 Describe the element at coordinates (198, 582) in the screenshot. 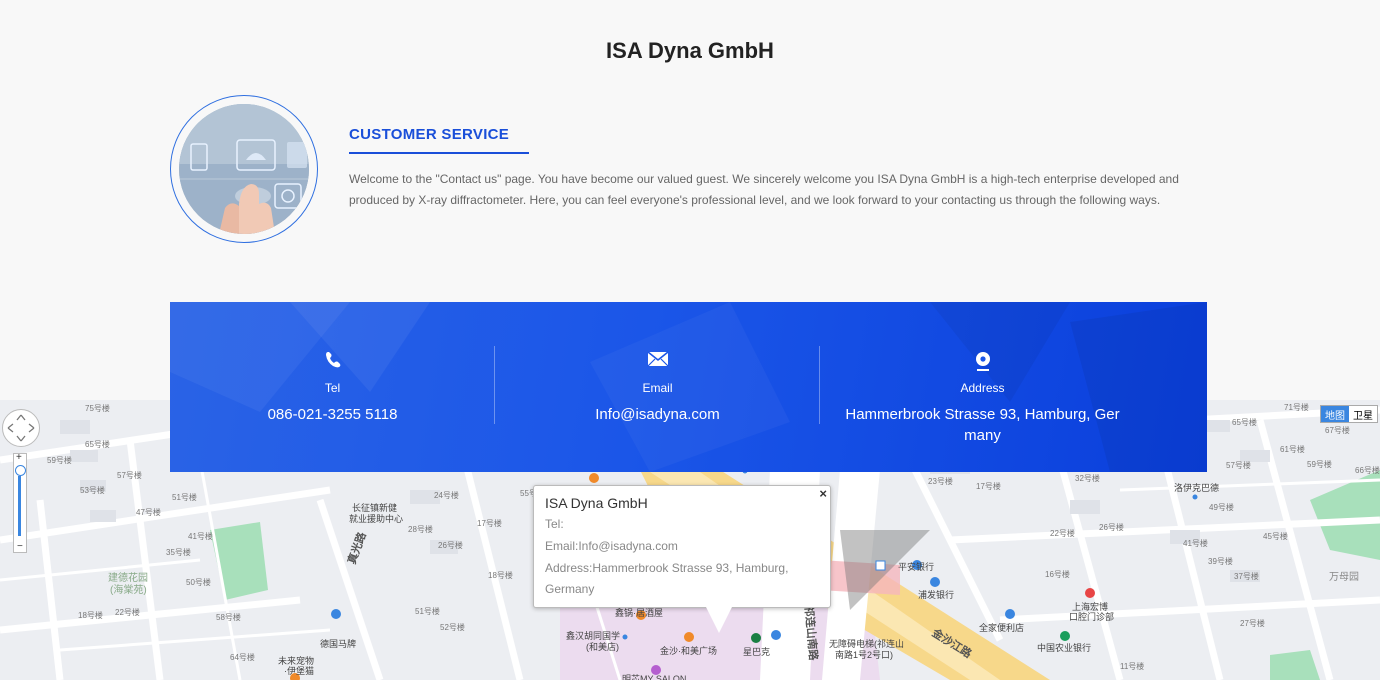

I see `building-label: 50号楼` at that location.